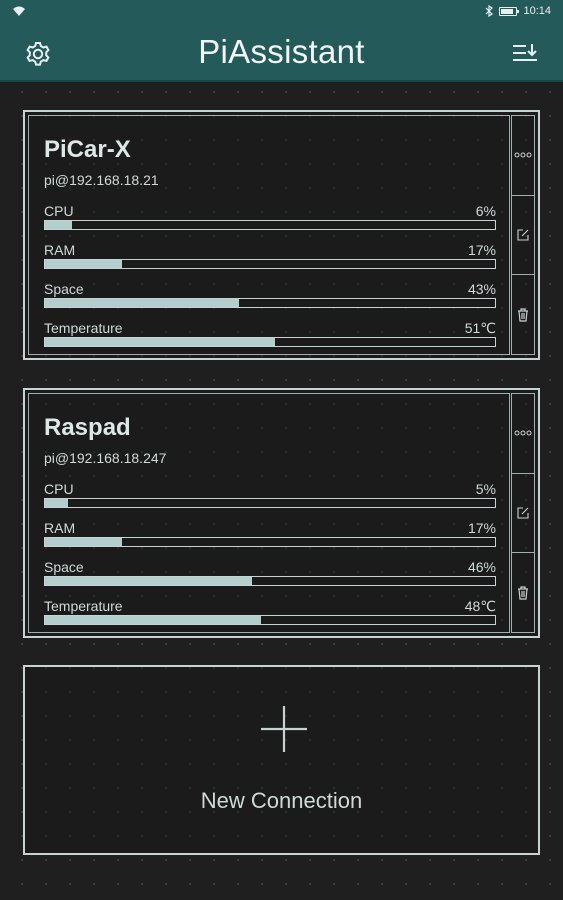  I want to click on bluetooth-icon, so click(490, 11).